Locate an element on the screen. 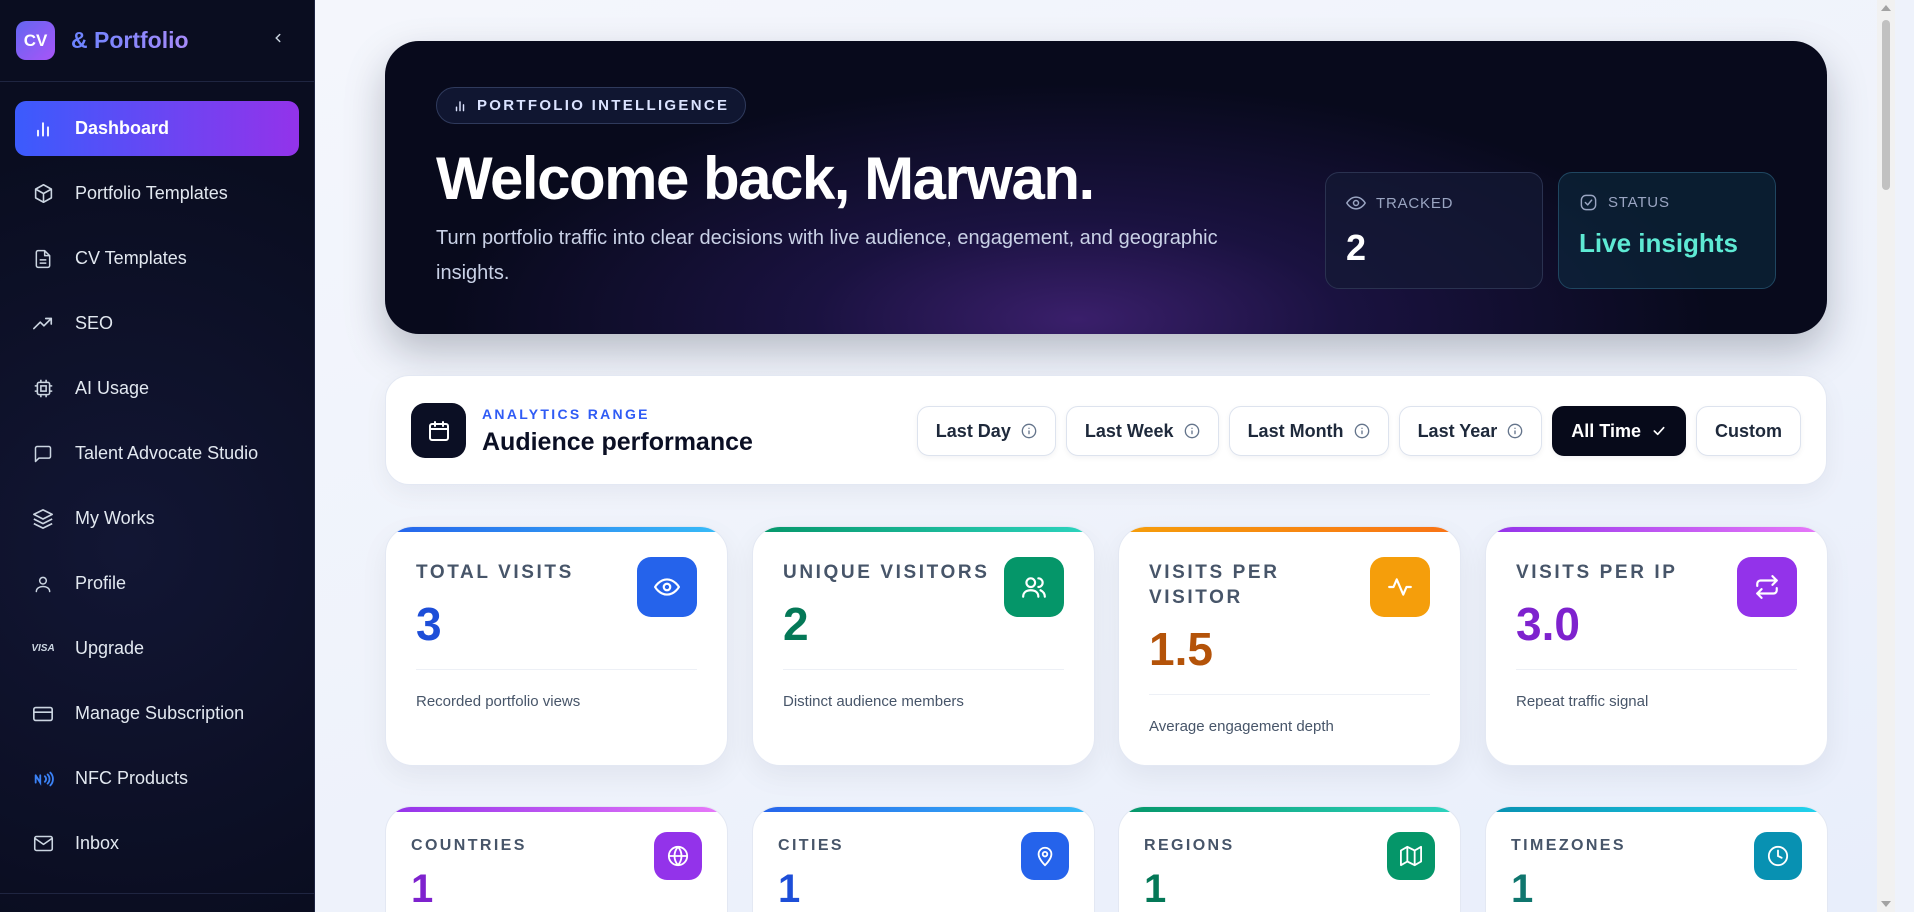  sidebar-item-profile: Profile is located at coordinates (157, 583).